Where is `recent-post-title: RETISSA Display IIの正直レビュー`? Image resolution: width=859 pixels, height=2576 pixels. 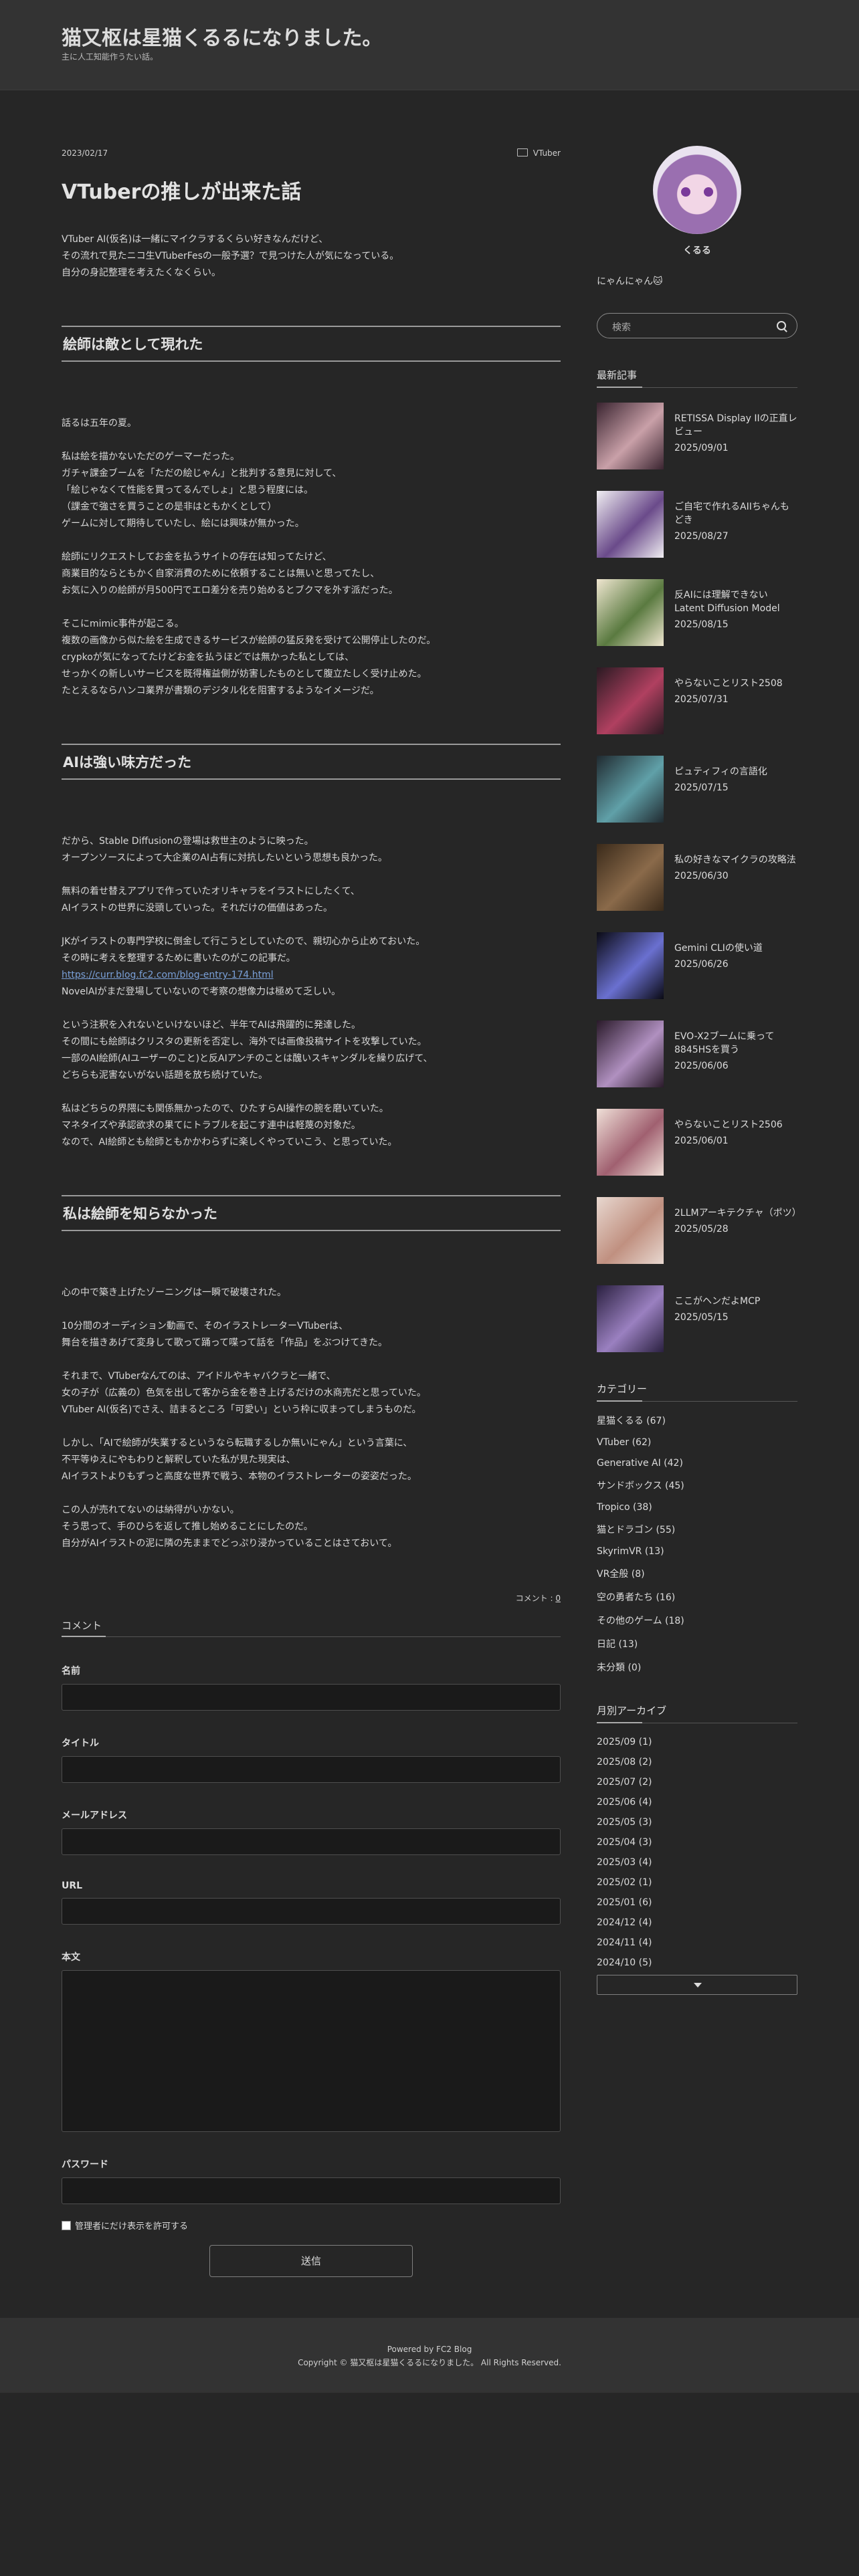
recent-post-title: RETISSA Display IIの正直レビュー is located at coordinates (735, 426).